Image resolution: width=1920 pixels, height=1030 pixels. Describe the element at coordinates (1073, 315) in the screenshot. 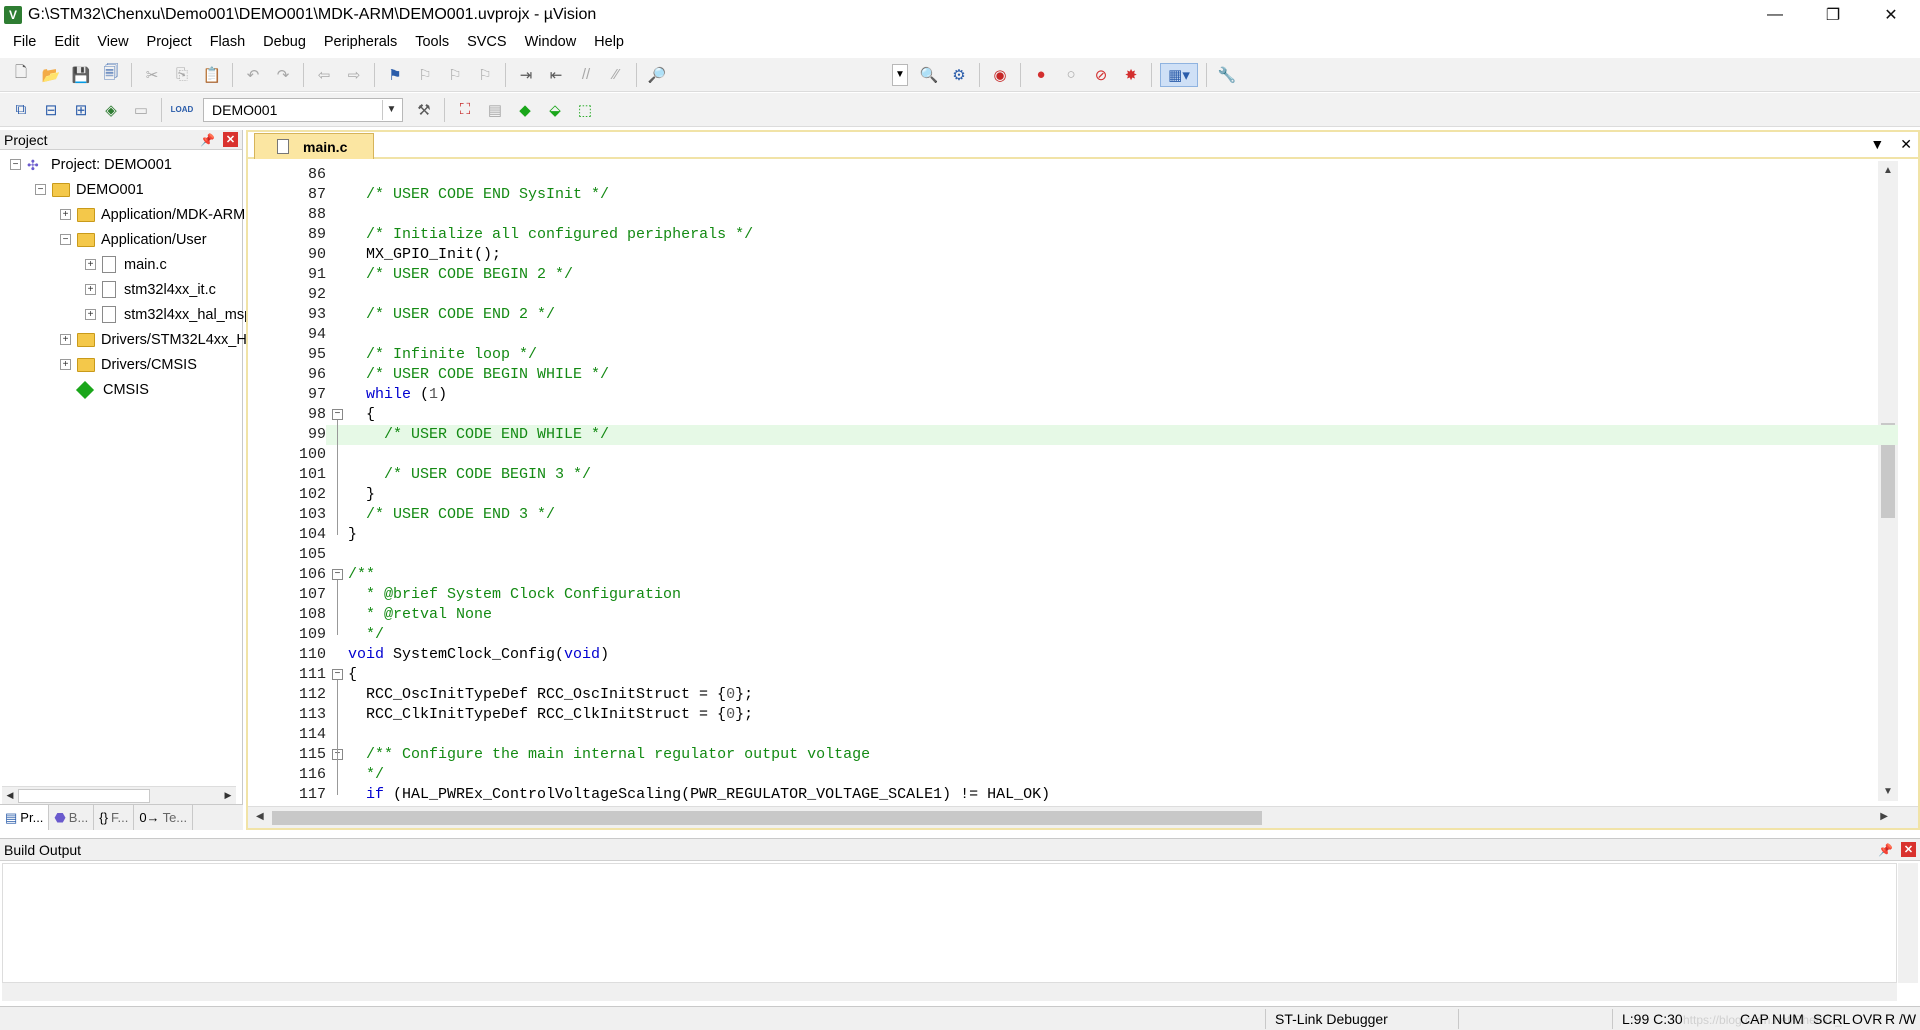

I see `code-line: 93 /* USER CODE END 2 */` at that location.